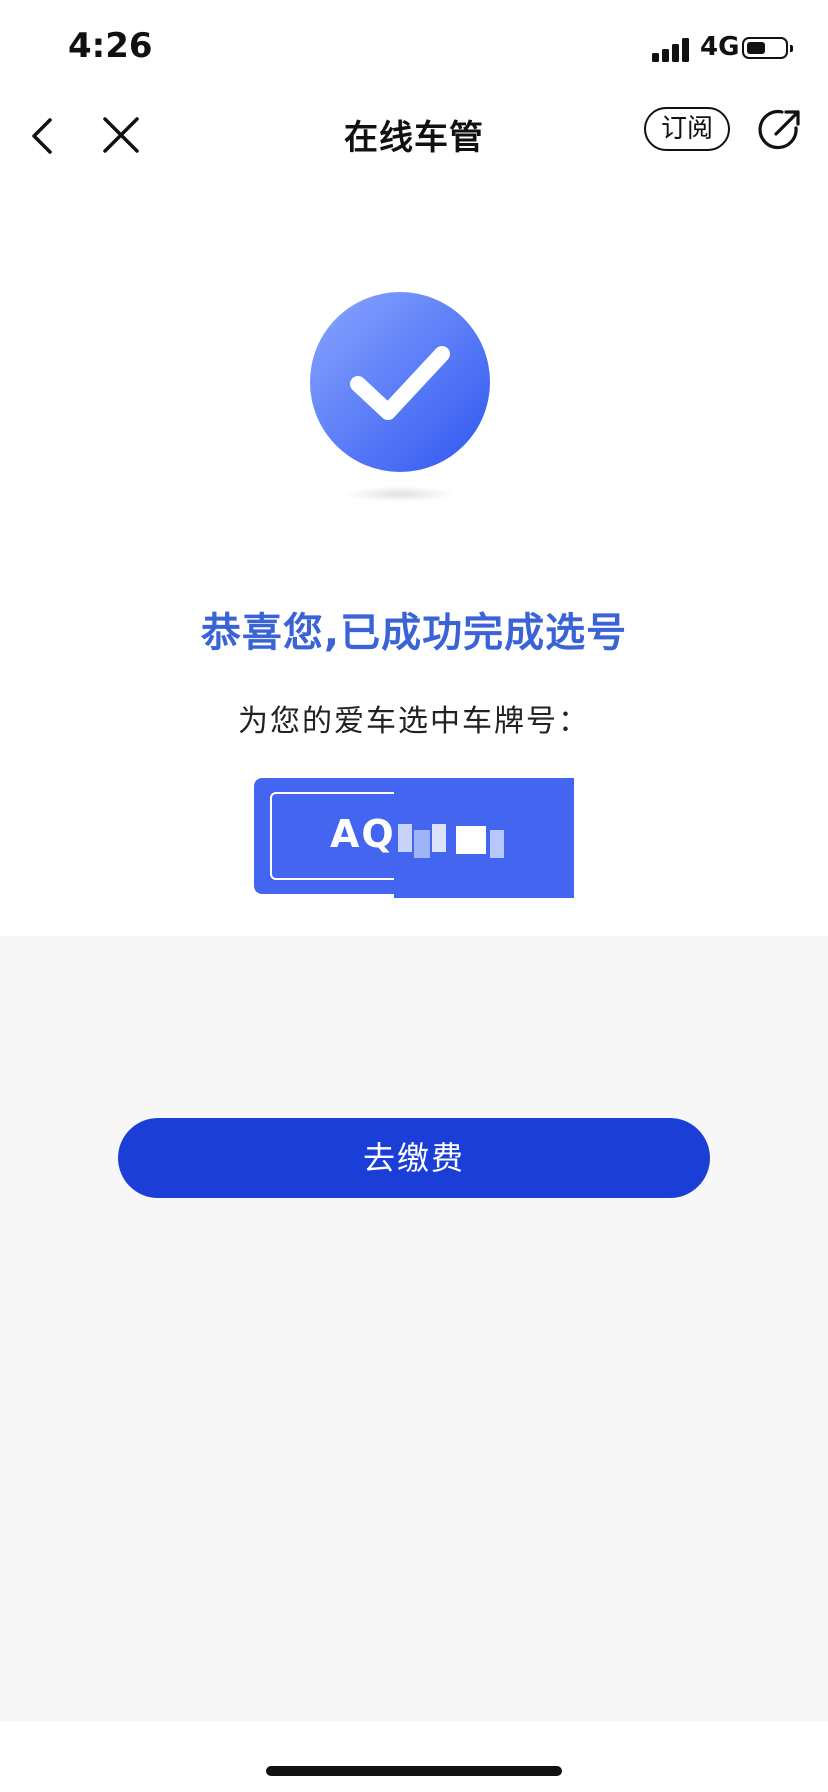 The height and width of the screenshot is (1792, 828). I want to click on license-plate: AQ, so click(414, 838).